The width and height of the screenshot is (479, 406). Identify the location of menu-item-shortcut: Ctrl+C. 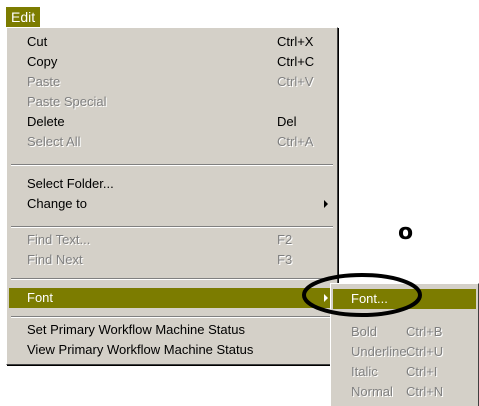
(296, 61).